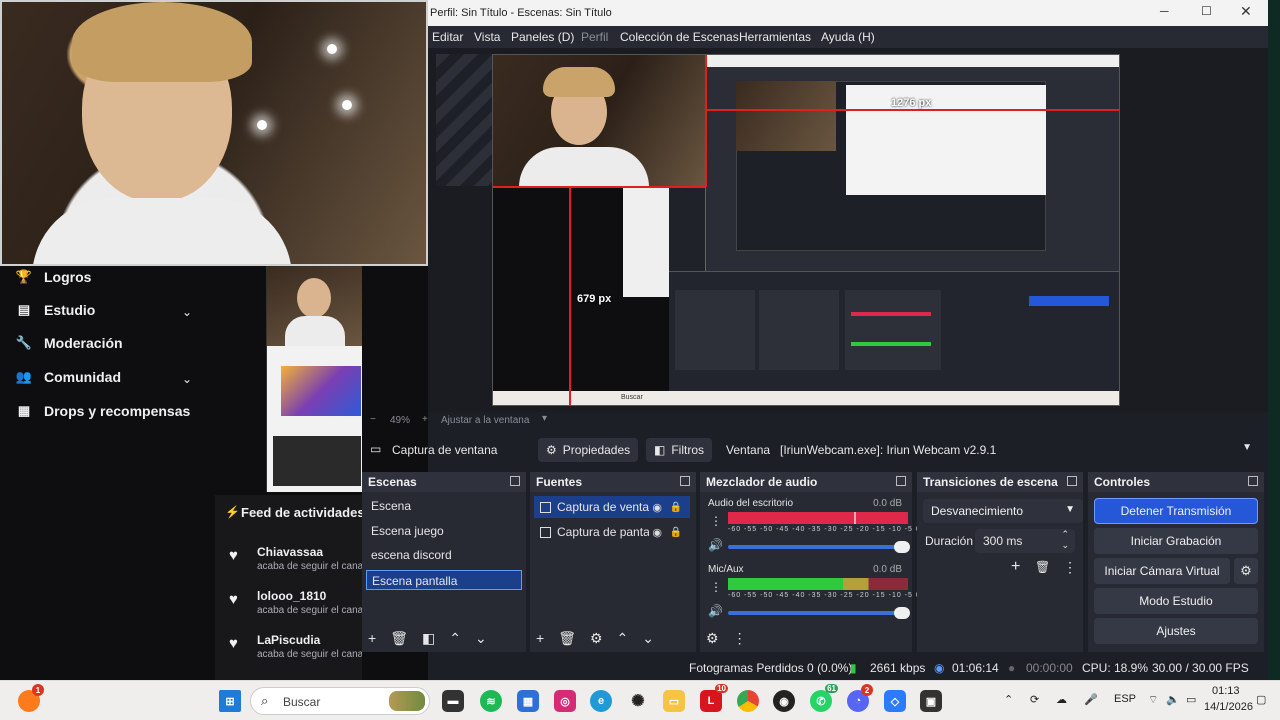 Image resolution: width=1280 pixels, height=720 pixels. Describe the element at coordinates (860, 698) in the screenshot. I see `discord-icon: ◔ 2` at that location.